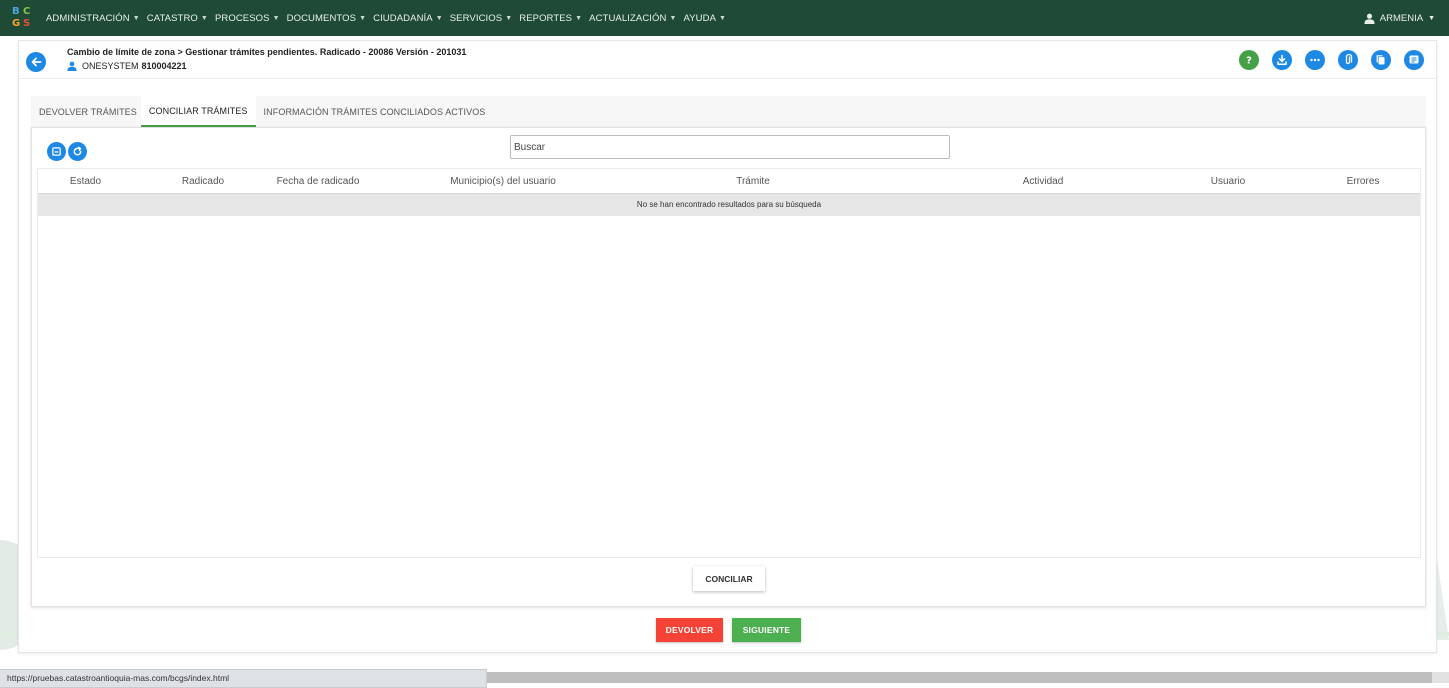 This screenshot has height=688, width=1449. I want to click on attachment-button, so click(1348, 60).